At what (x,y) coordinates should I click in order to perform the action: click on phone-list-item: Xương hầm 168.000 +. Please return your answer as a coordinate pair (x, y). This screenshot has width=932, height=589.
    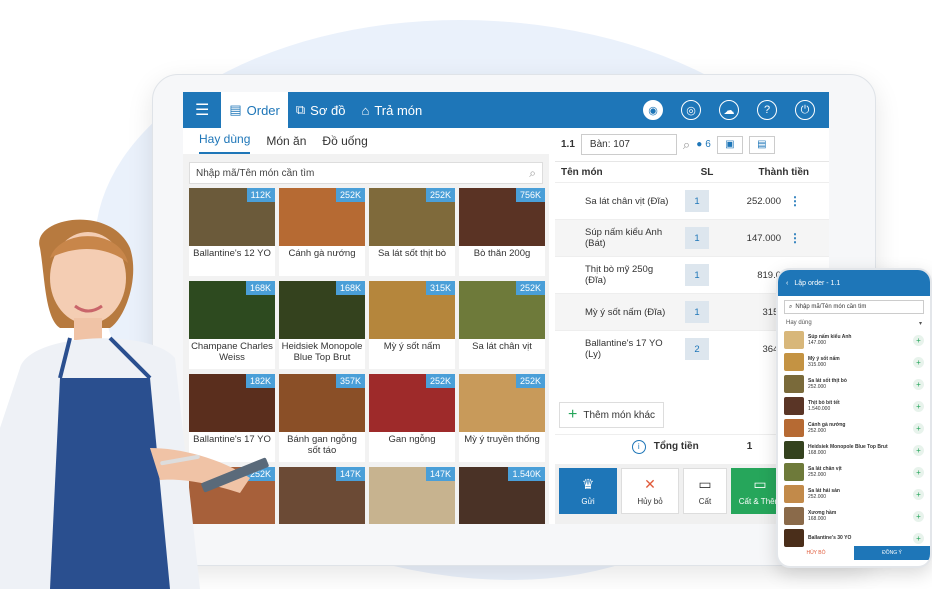
    Looking at the image, I should click on (854, 516).